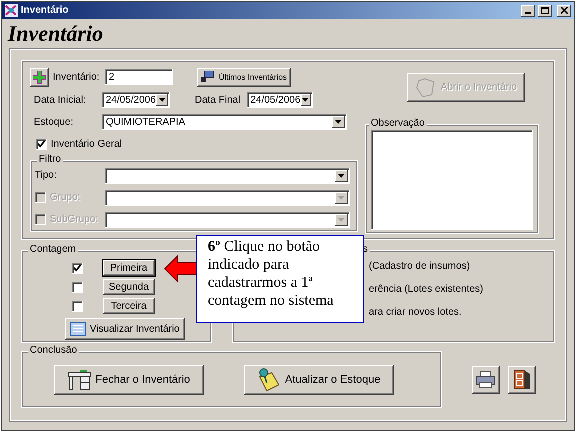 This screenshot has height=432, width=576. I want to click on plus-icon, so click(39, 77).